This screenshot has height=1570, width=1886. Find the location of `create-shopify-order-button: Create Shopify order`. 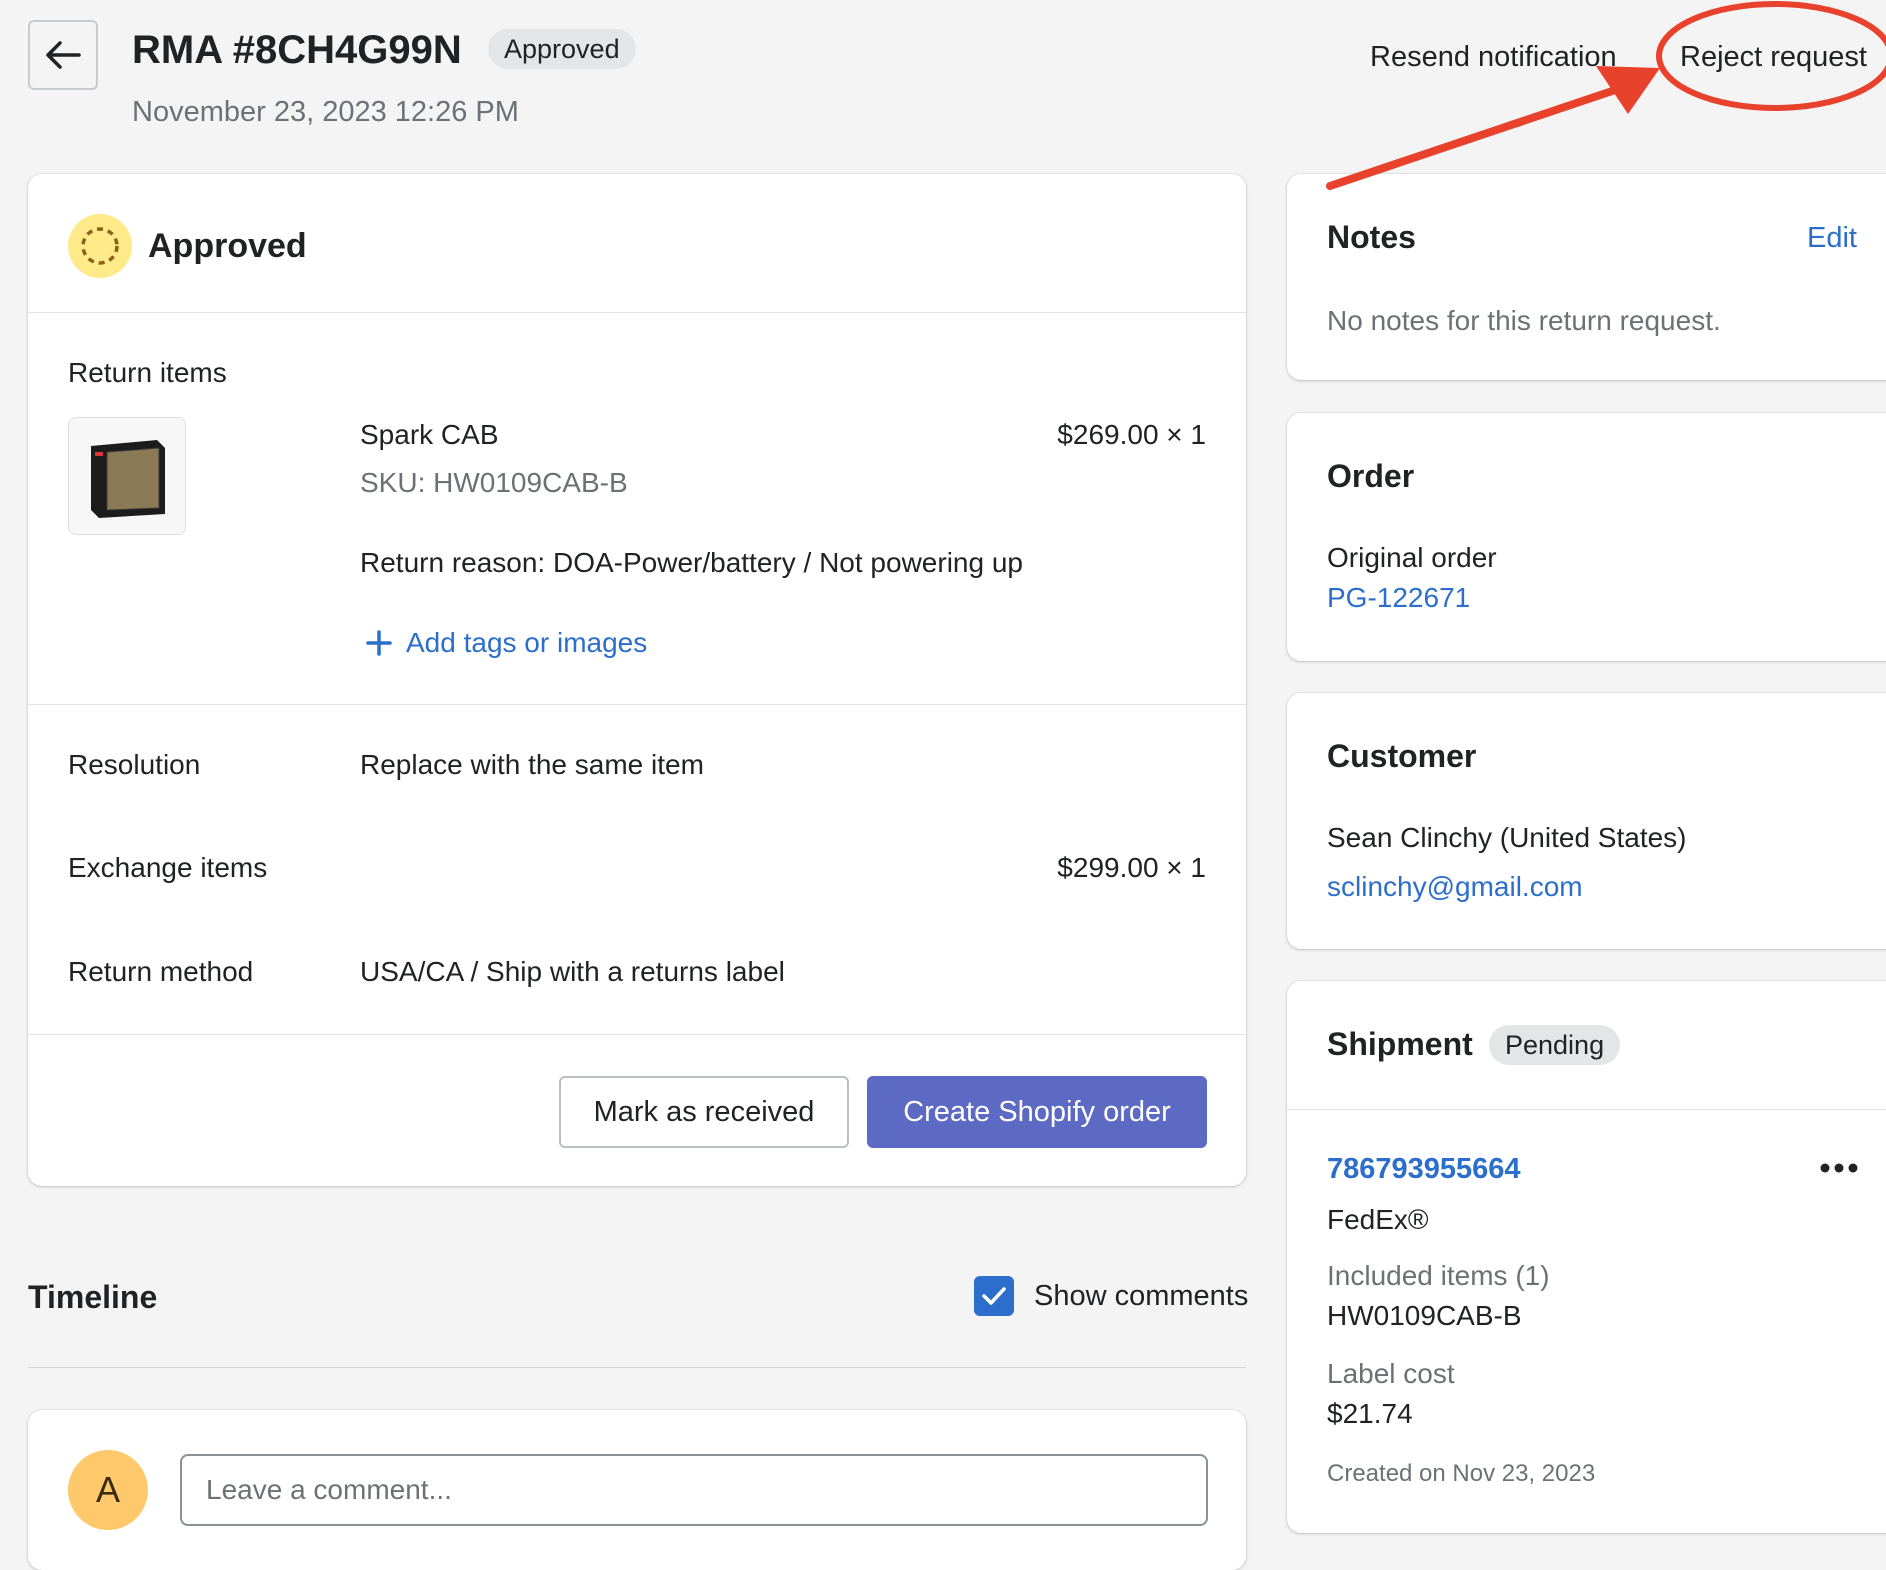

create-shopify-order-button: Create Shopify order is located at coordinates (1037, 1112).